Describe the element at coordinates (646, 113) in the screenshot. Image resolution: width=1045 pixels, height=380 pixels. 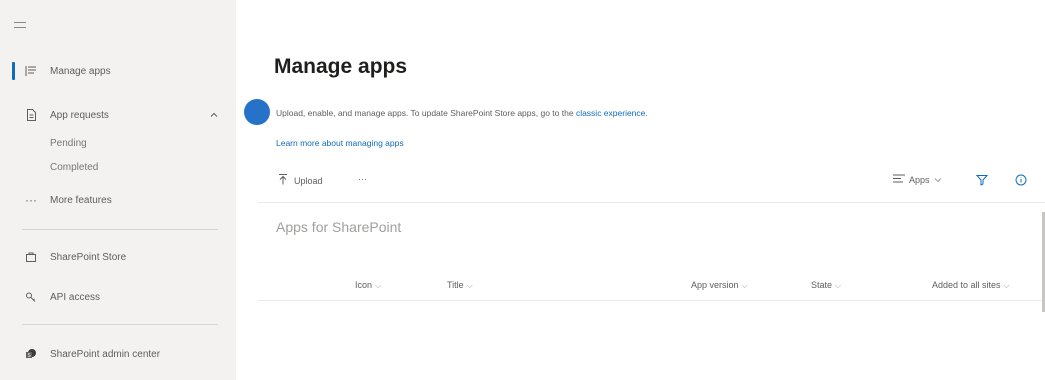
I see `description-period: .` at that location.